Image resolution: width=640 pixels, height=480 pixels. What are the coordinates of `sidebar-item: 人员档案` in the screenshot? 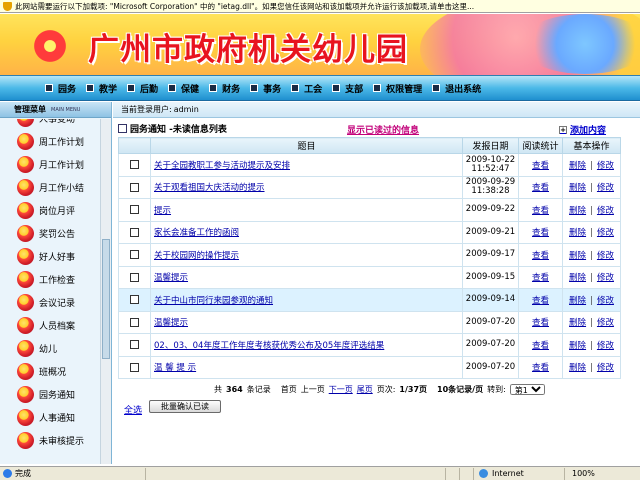 It's located at (50, 325).